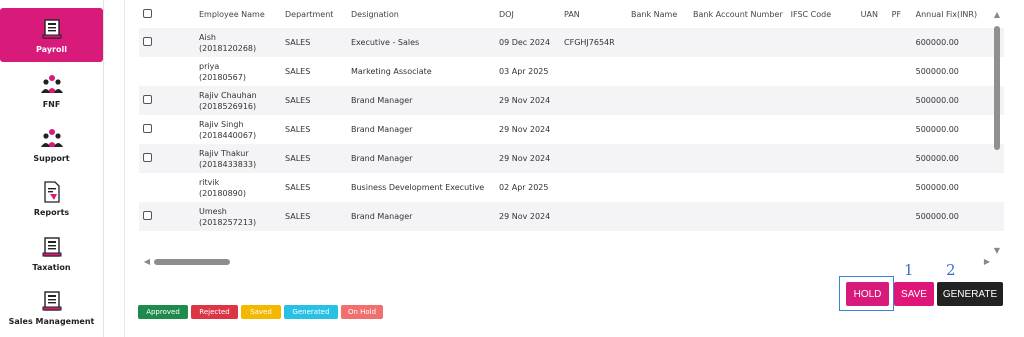  What do you see at coordinates (51, 144) in the screenshot?
I see `sidebar-item-support: Support` at bounding box center [51, 144].